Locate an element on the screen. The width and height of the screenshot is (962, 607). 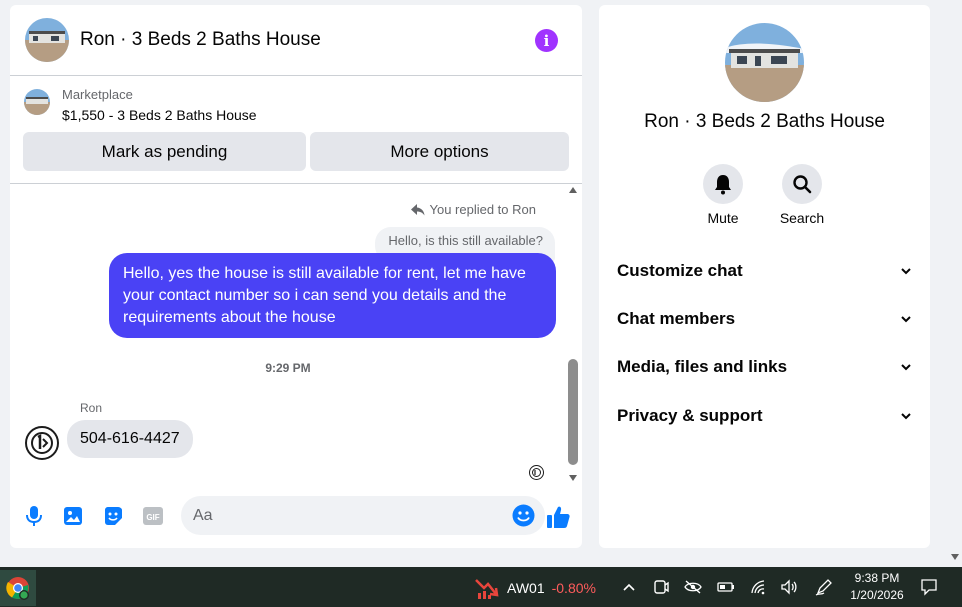
emoji-icon is located at coordinates (523, 515).